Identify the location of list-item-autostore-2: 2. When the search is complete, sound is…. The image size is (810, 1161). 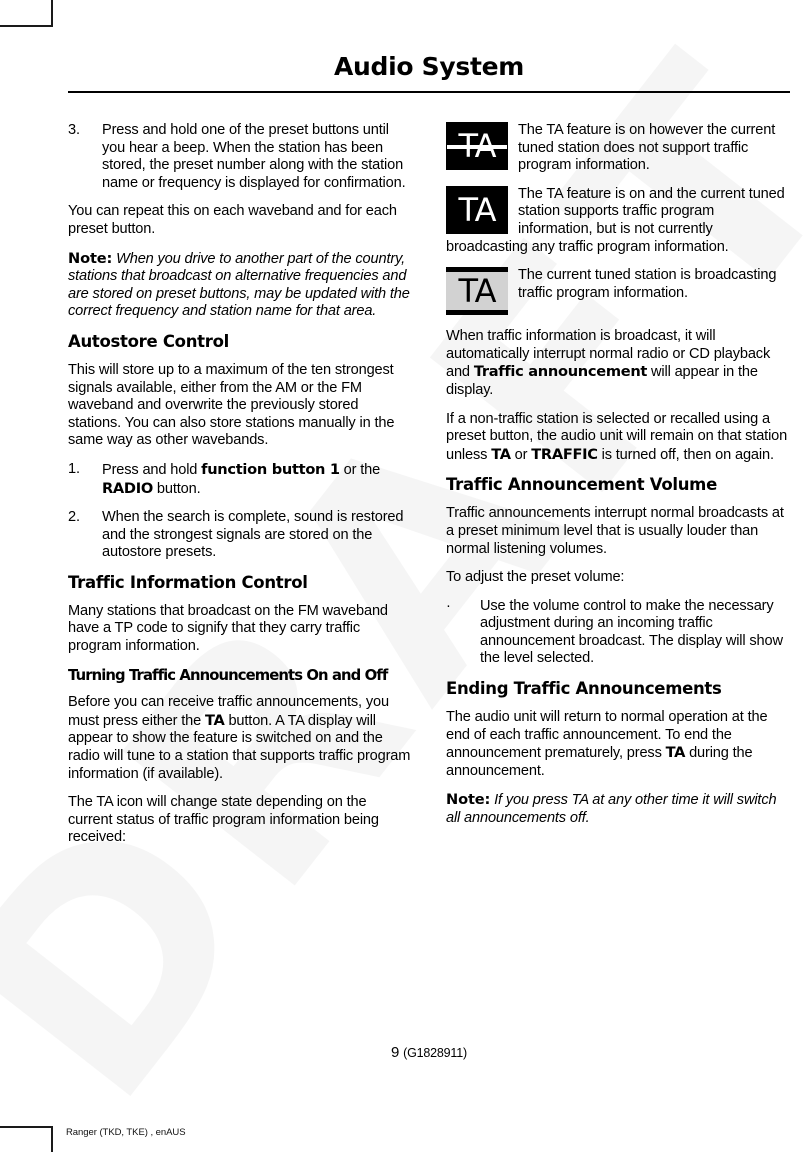
(240, 535).